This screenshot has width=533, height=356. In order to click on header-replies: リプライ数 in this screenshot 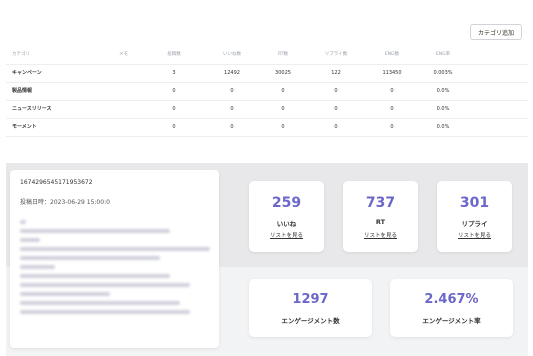, I will do `click(336, 54)`.